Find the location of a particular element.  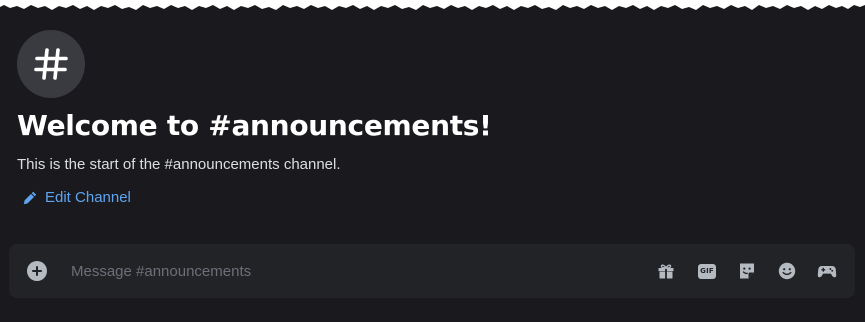

emoji-icon is located at coordinates (787, 271).